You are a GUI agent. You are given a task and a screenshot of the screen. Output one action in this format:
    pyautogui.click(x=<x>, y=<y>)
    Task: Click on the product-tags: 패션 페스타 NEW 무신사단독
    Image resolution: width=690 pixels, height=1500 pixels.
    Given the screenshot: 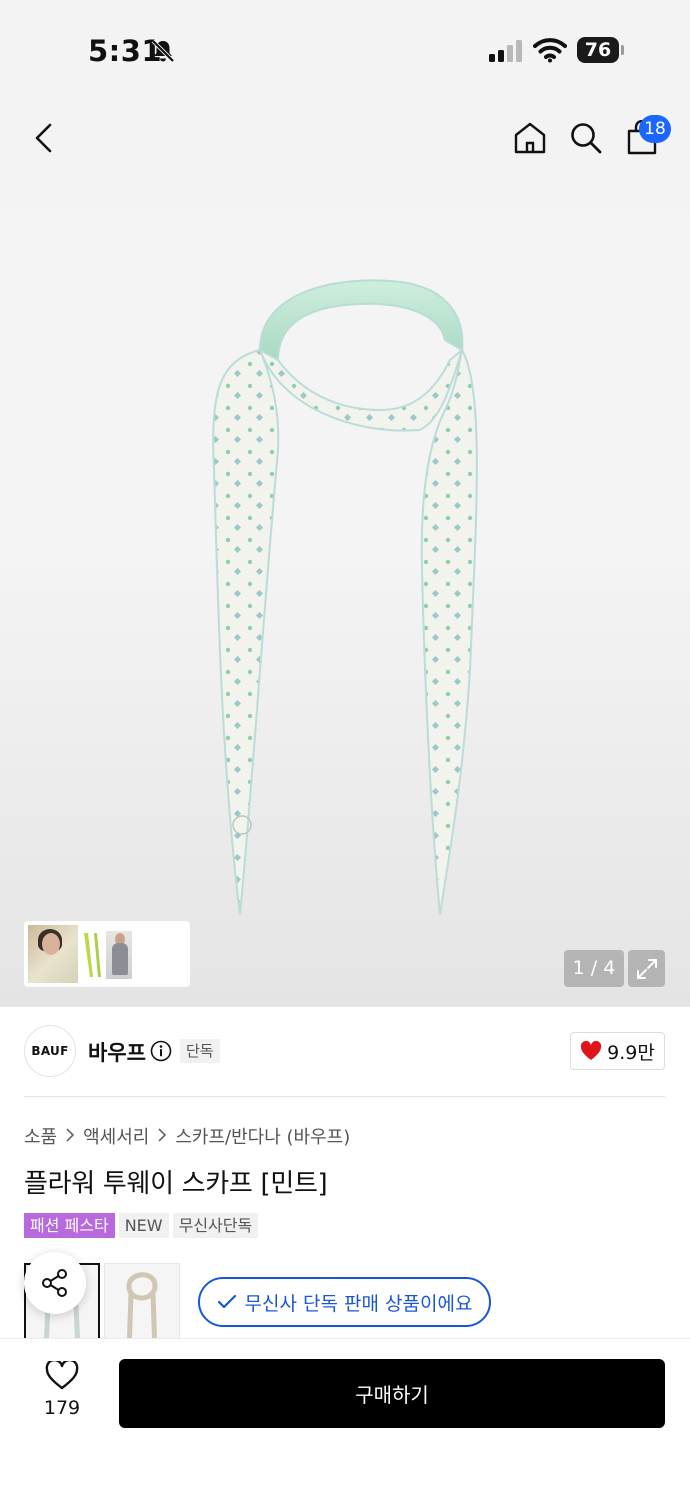 What is the action you would take?
    pyautogui.click(x=141, y=1225)
    